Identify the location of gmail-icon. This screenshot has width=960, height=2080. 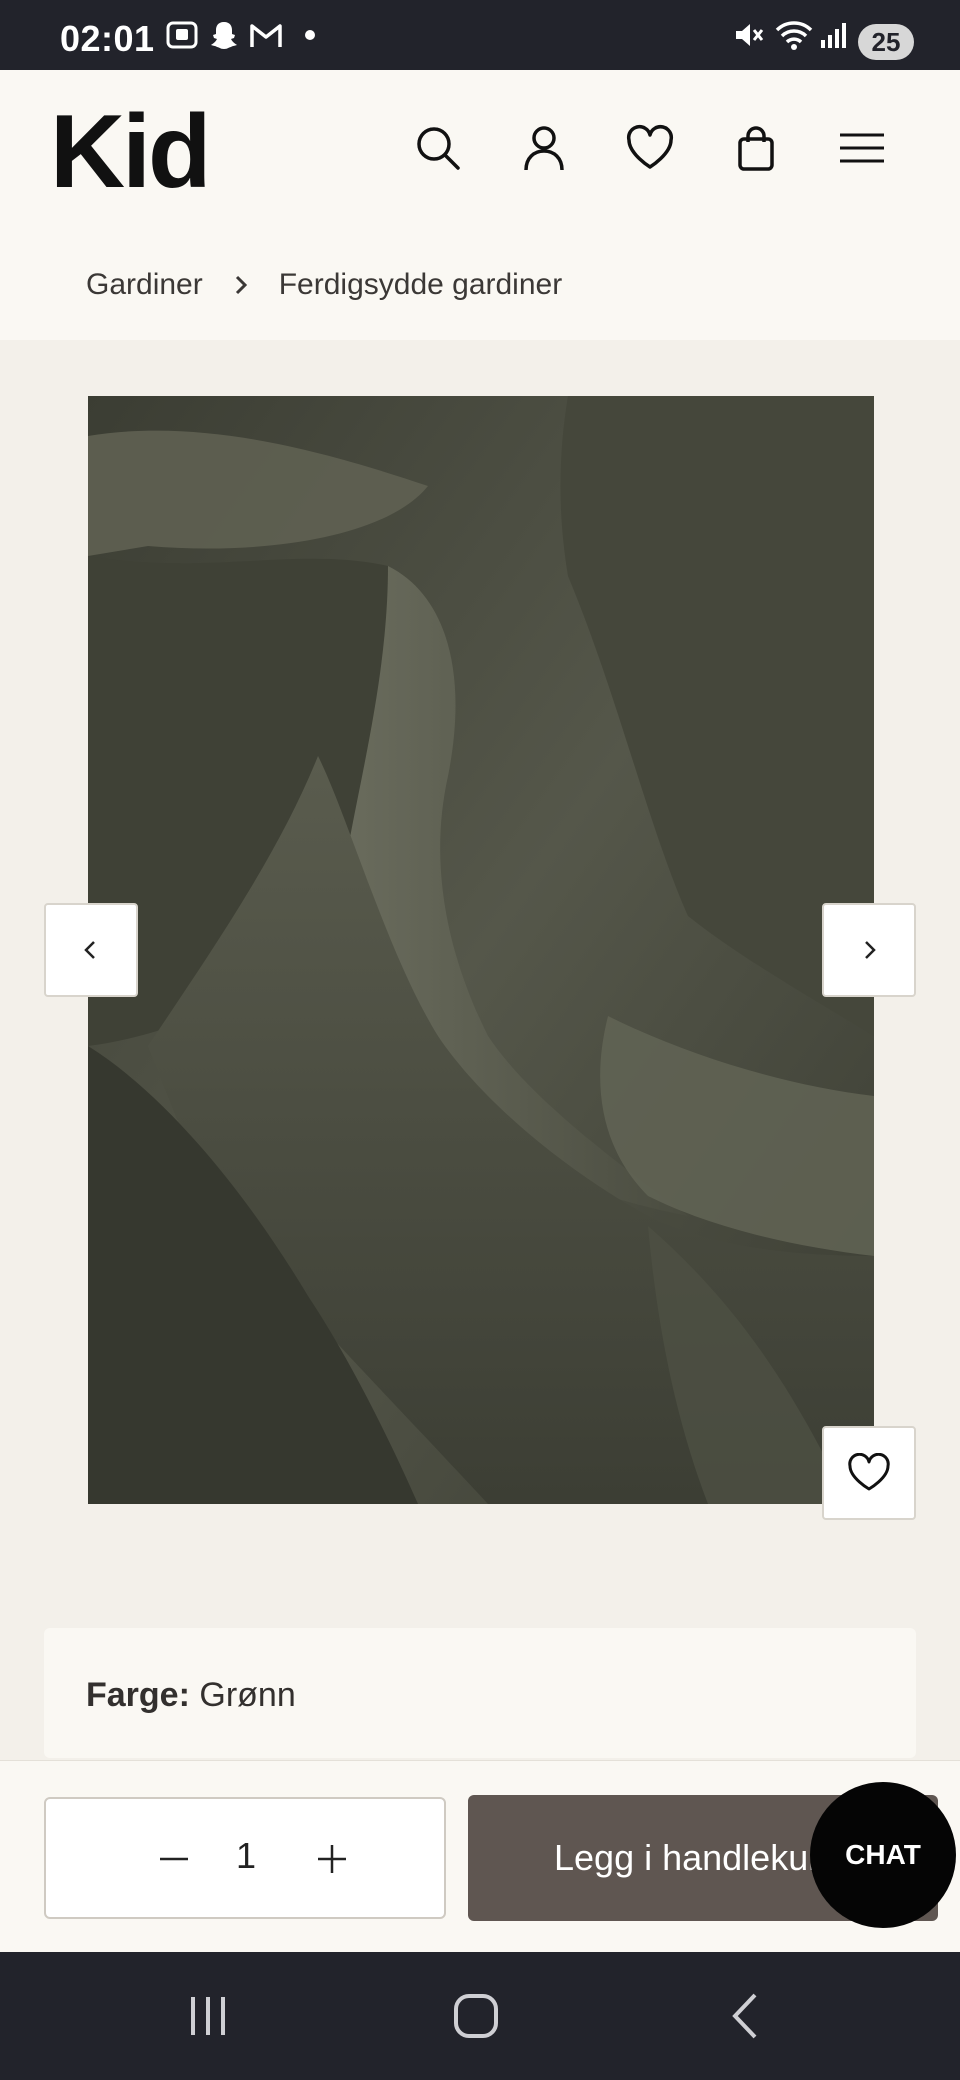
(266, 35).